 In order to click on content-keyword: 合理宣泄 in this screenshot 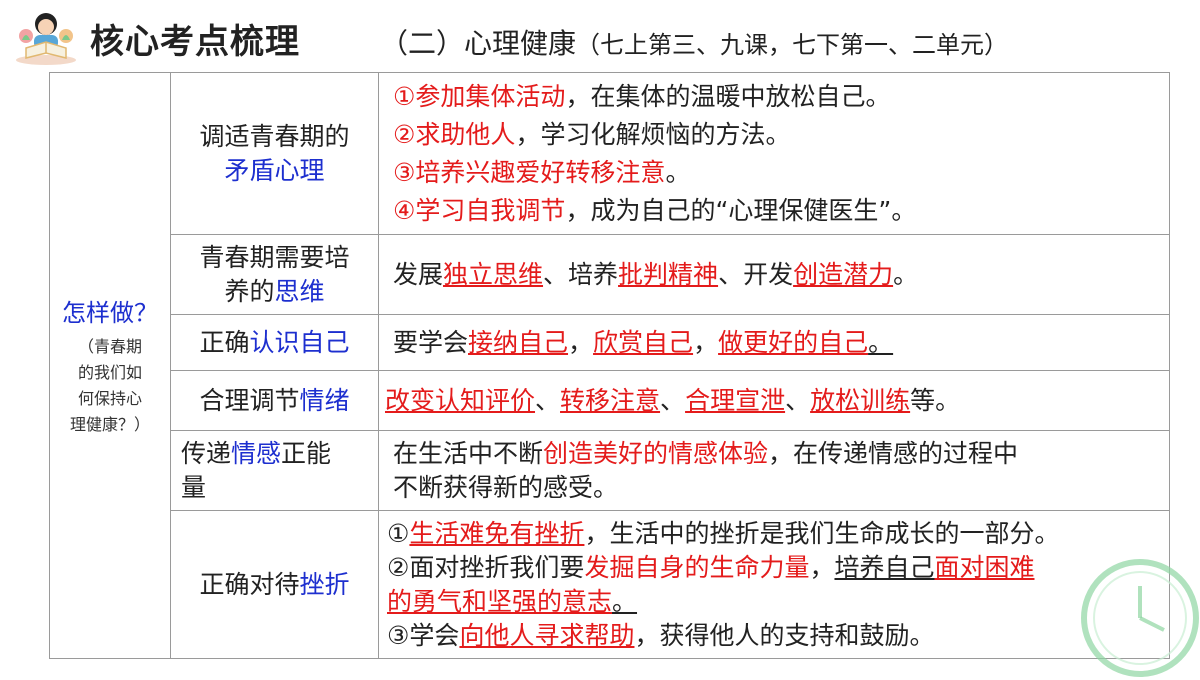, I will do `click(735, 400)`.